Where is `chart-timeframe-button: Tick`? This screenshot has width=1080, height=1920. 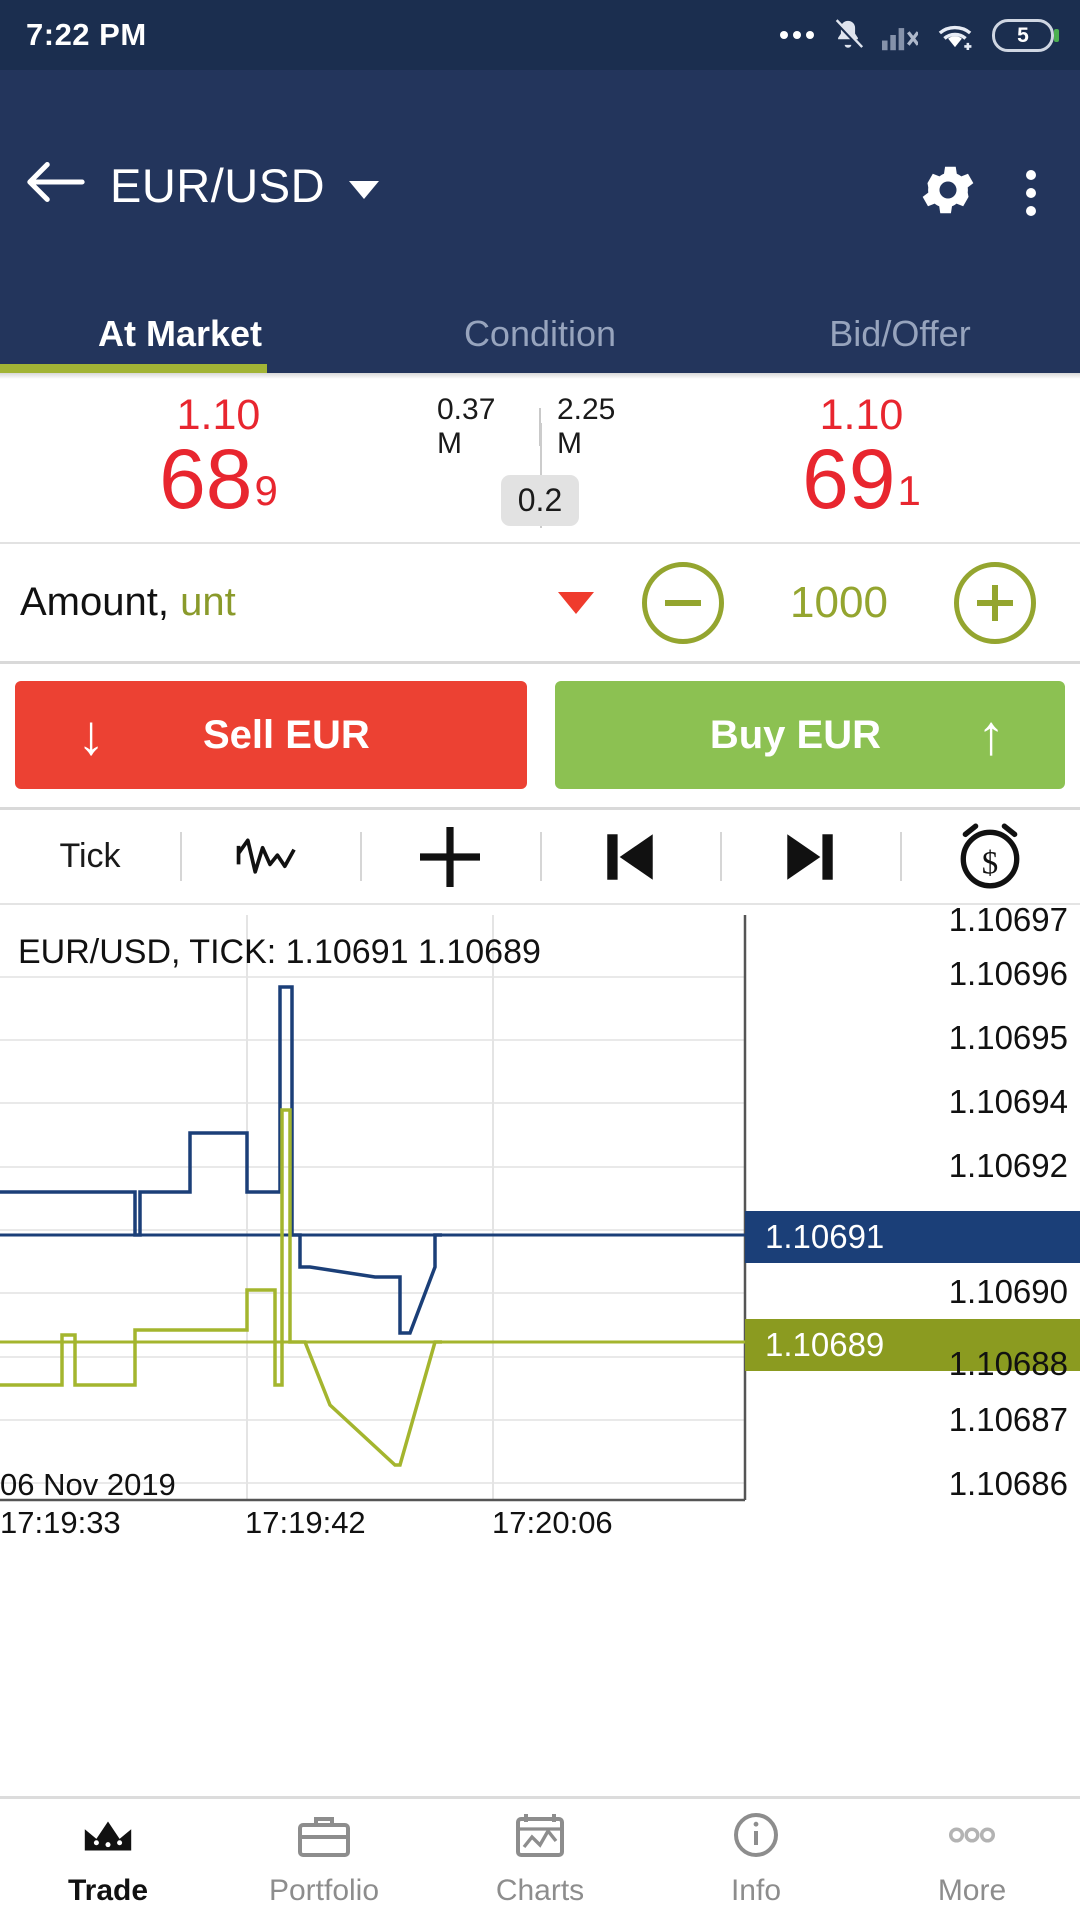 chart-timeframe-button: Tick is located at coordinates (90, 856).